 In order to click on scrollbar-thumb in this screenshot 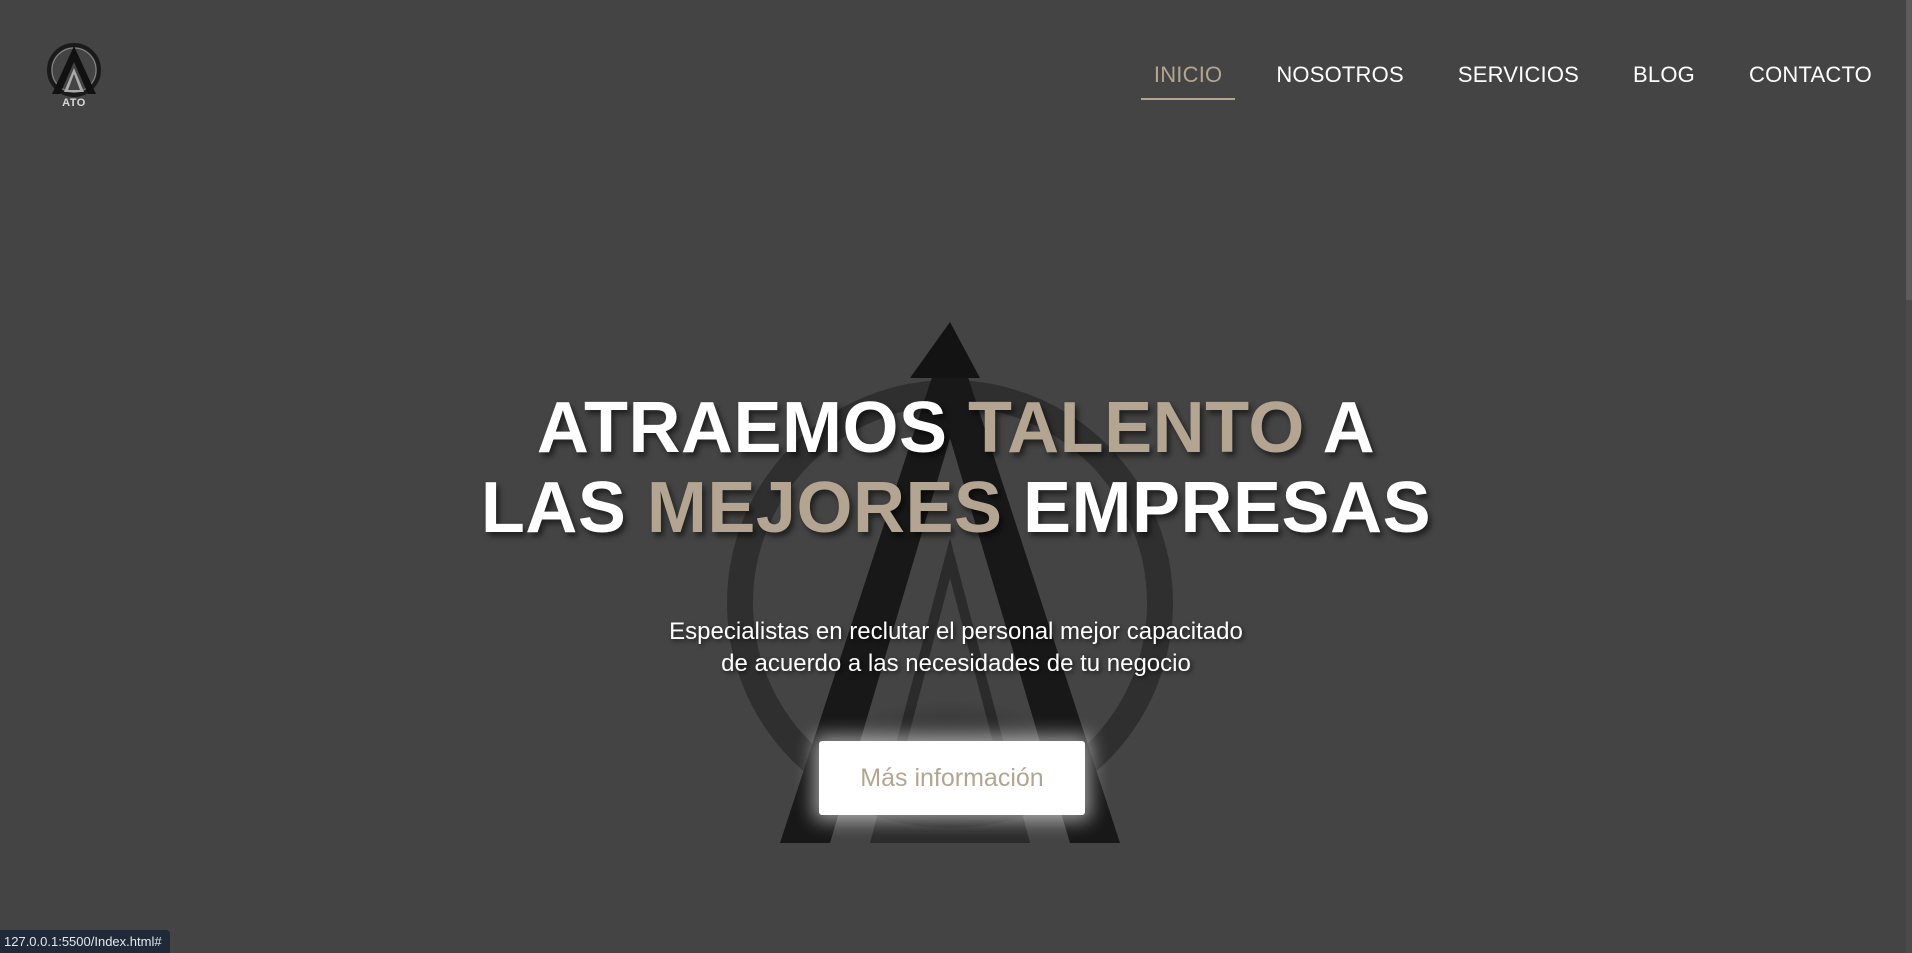, I will do `click(1909, 150)`.